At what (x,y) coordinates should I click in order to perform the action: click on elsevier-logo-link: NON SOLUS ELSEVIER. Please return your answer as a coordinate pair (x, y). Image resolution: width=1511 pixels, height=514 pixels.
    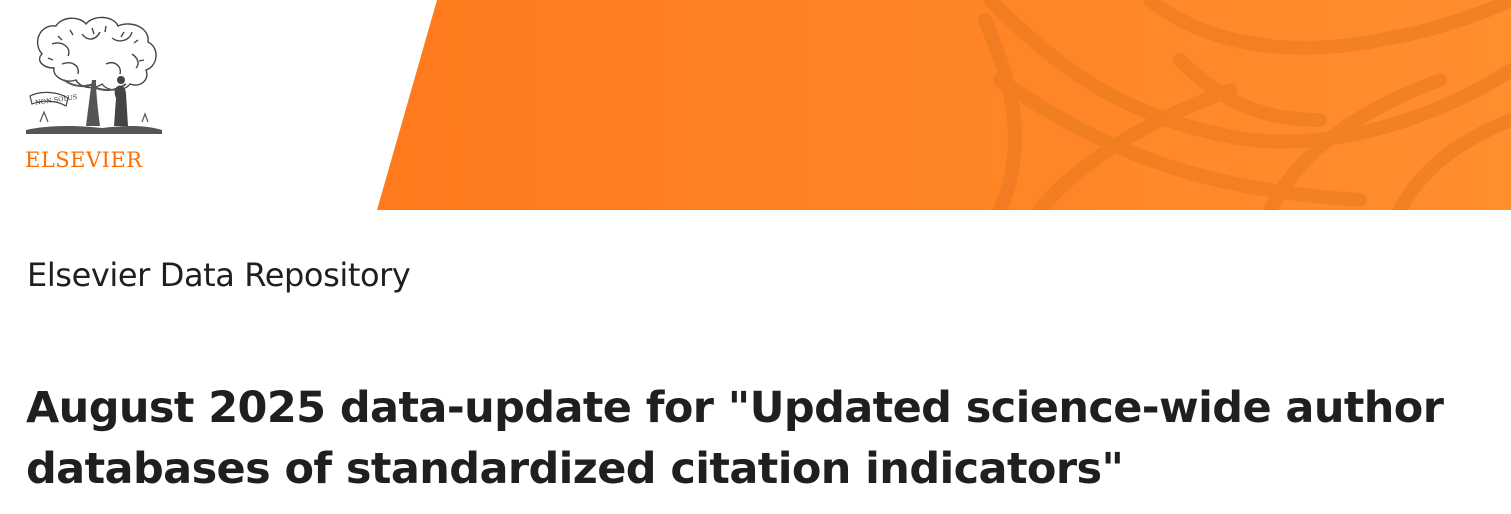
    Looking at the image, I should click on (93, 94).